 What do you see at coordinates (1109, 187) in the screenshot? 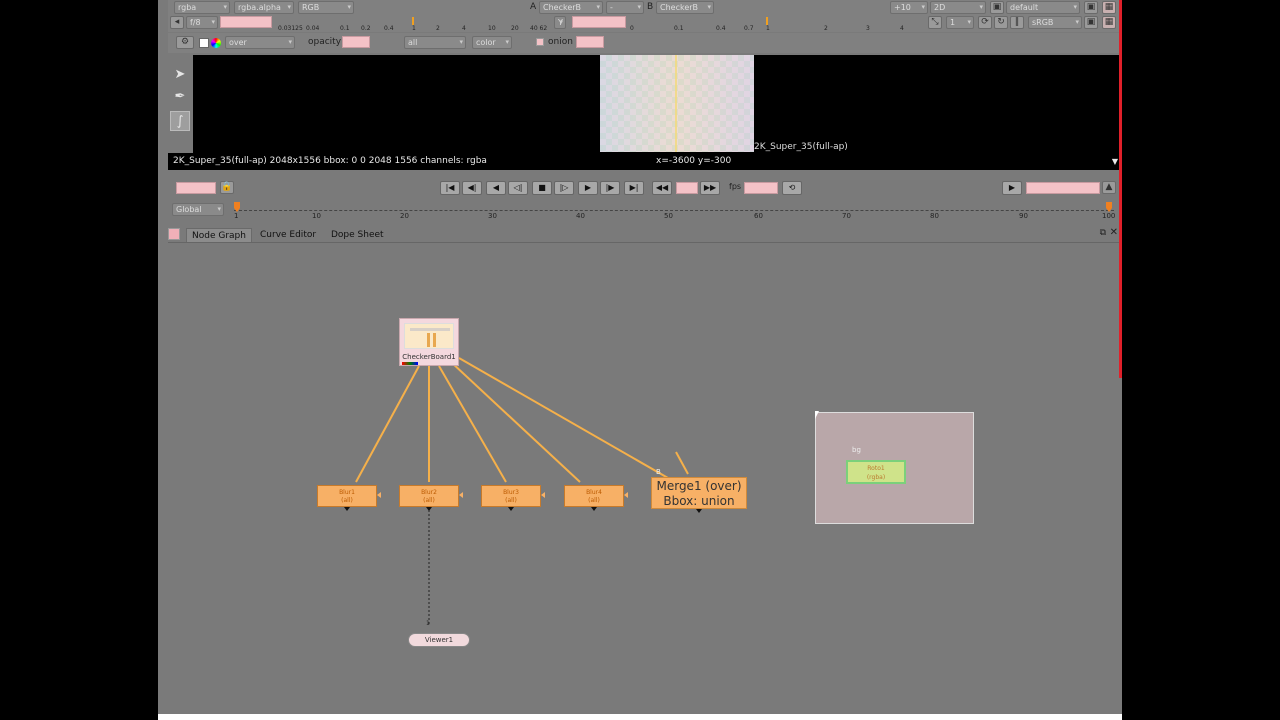
I see `range-menu-icon: ▲` at bounding box center [1109, 187].